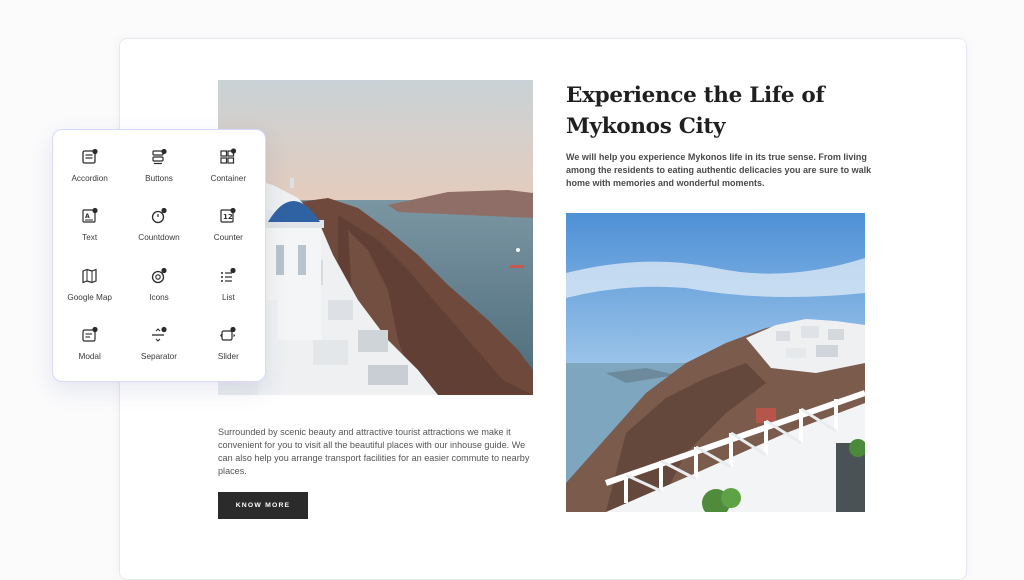  What do you see at coordinates (228, 297) in the screenshot?
I see `widget-label: List` at bounding box center [228, 297].